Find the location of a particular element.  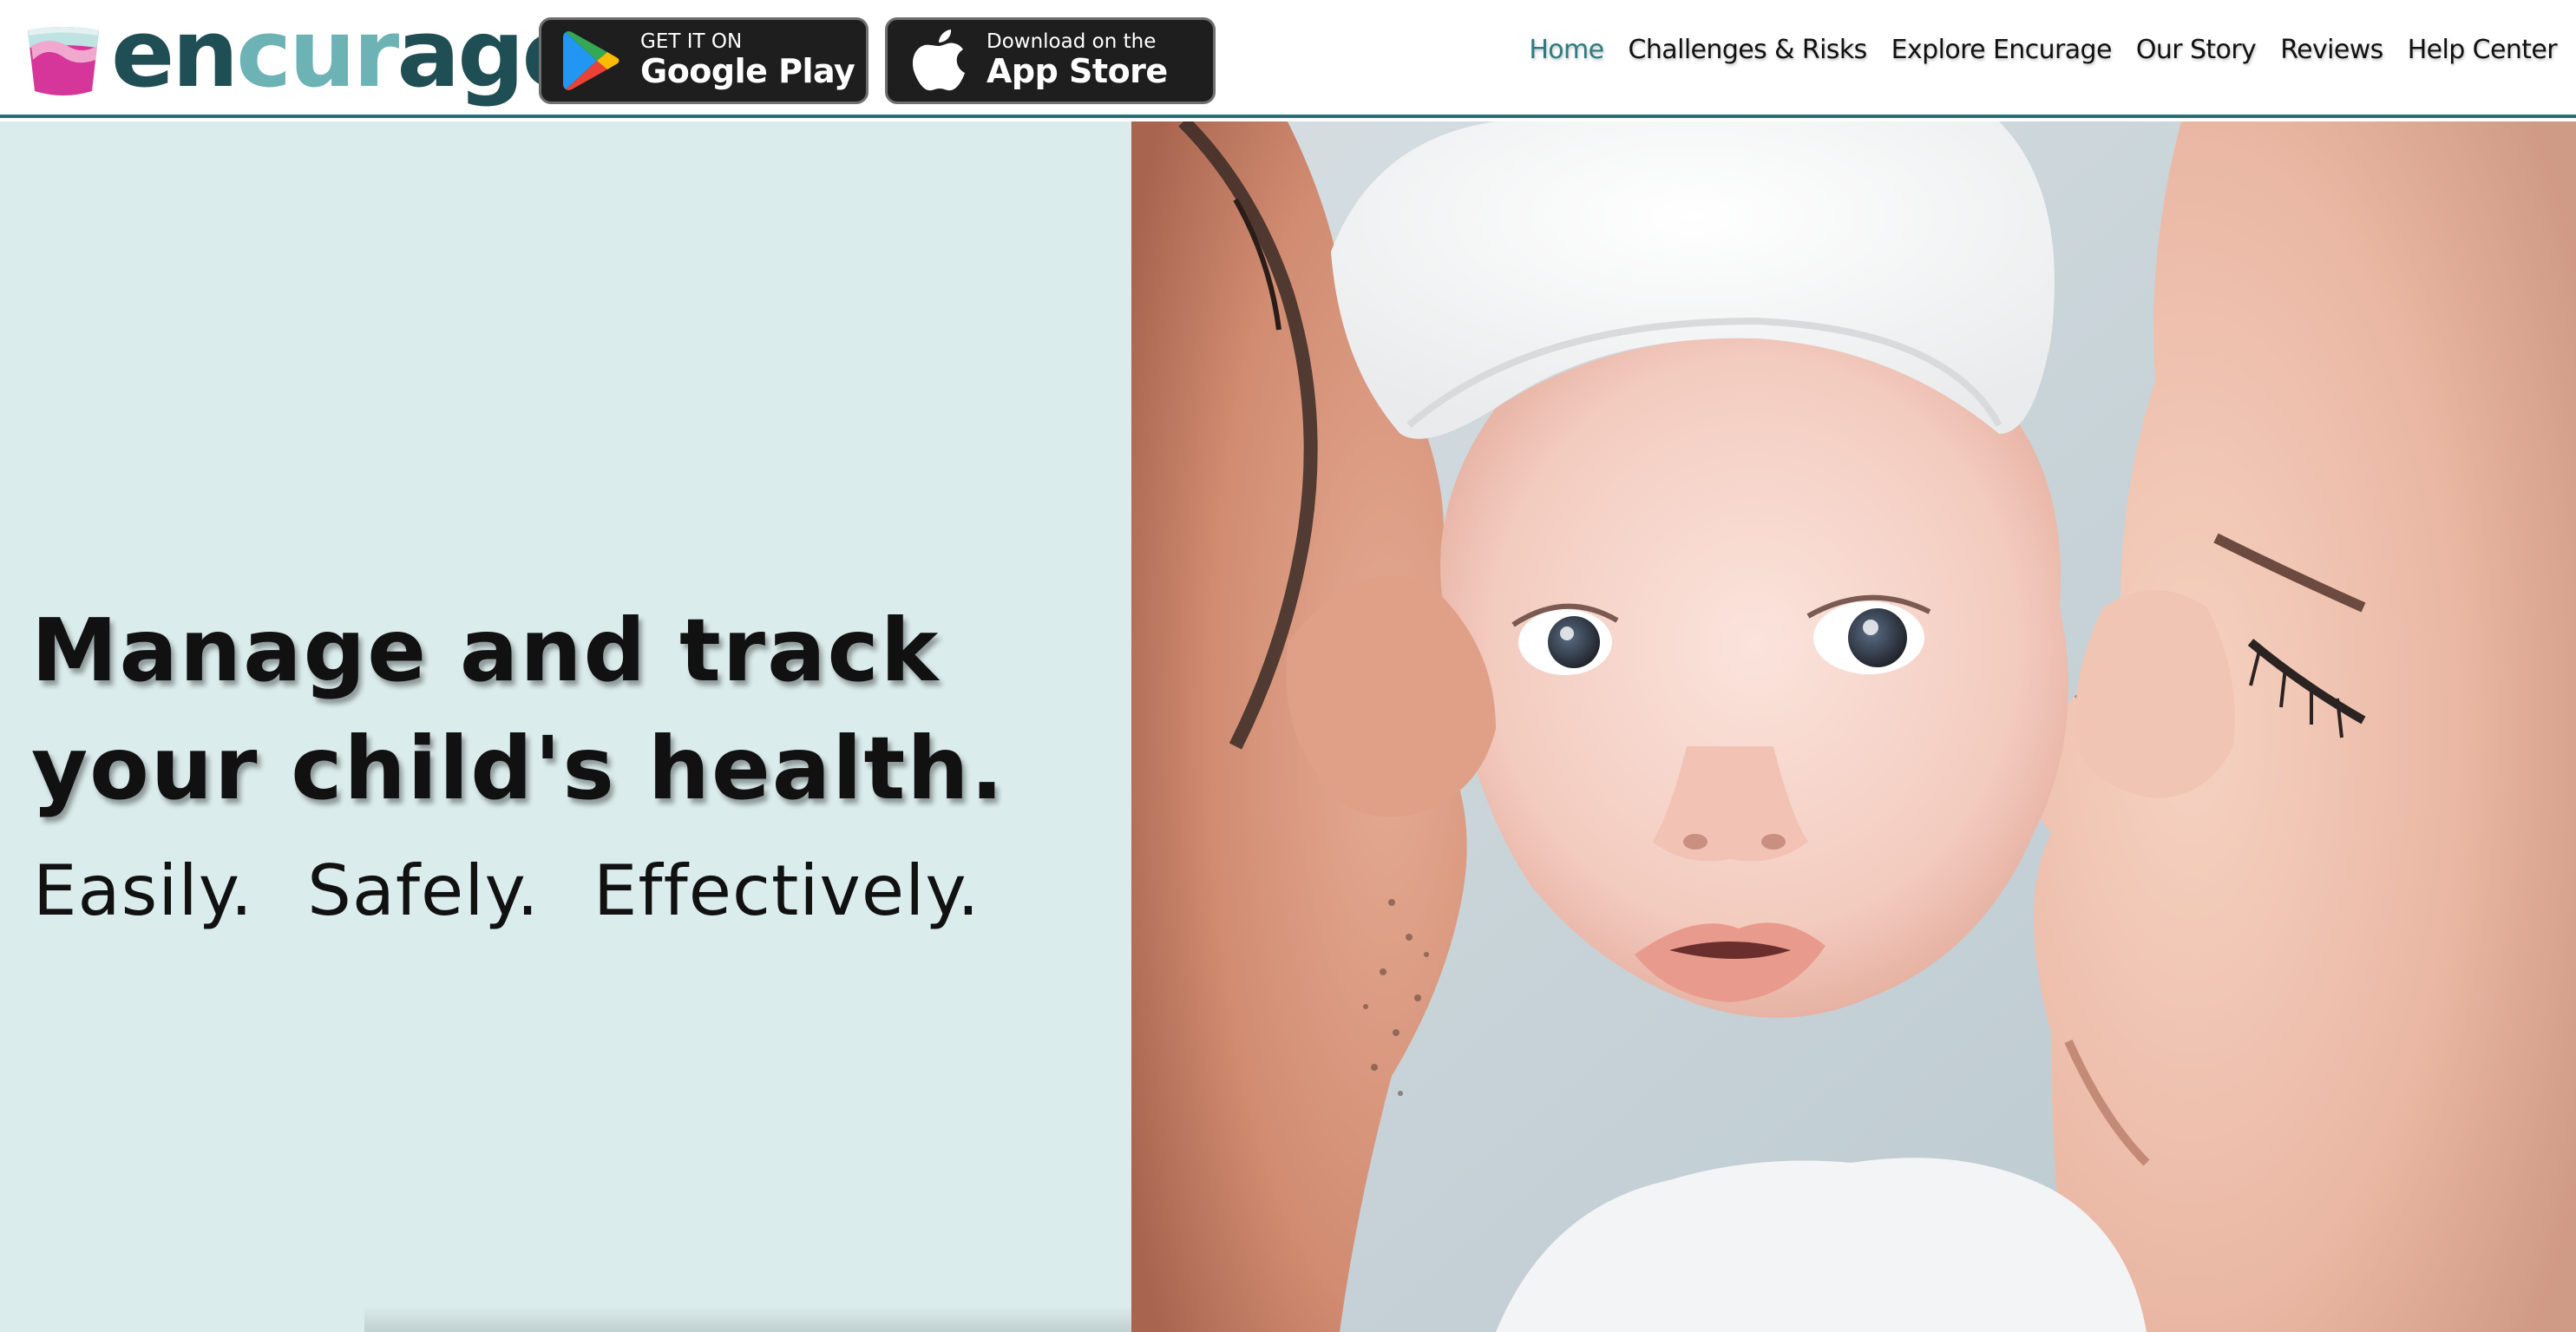

nav-item-our-story: Our Story is located at coordinates (2196, 50).